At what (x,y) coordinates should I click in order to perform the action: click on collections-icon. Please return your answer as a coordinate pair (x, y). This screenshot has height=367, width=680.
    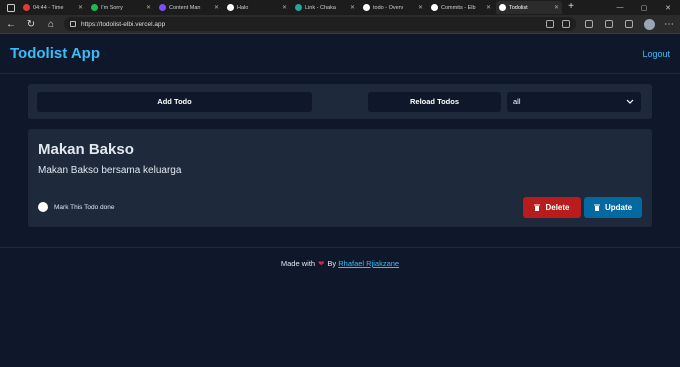
    Looking at the image, I should click on (629, 24).